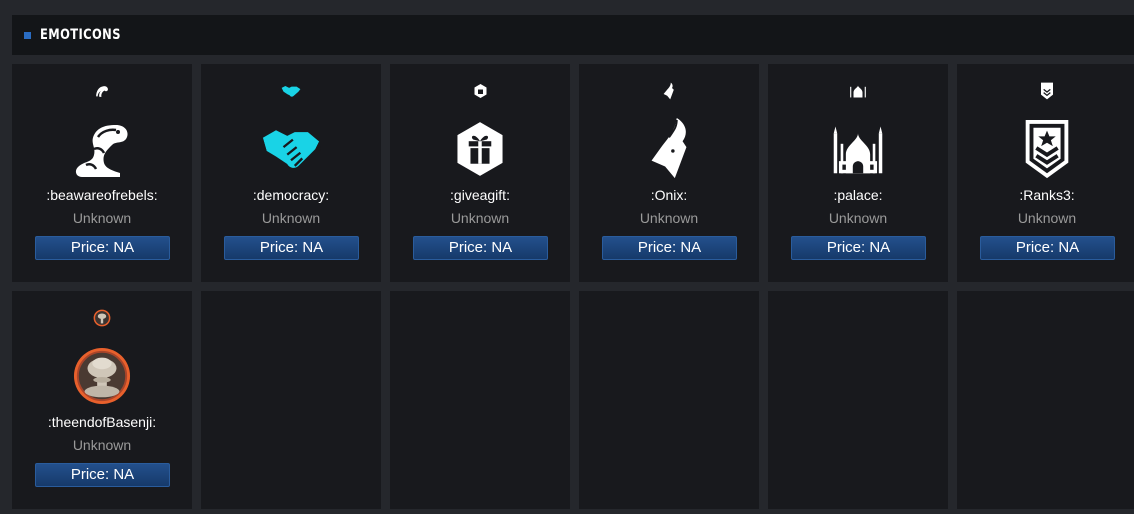 This screenshot has width=1134, height=514. Describe the element at coordinates (573, 35) in the screenshot. I see `section-header: EMOTICONS` at that location.